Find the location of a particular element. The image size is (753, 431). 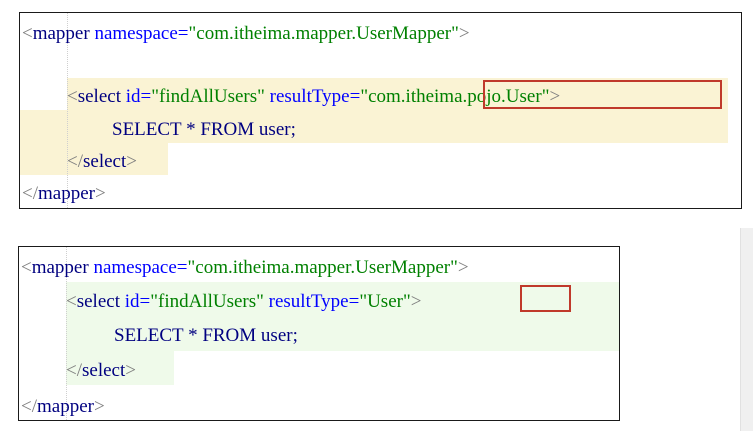

resulttype-value-full: com.itheima.pojo.User is located at coordinates (455, 96).